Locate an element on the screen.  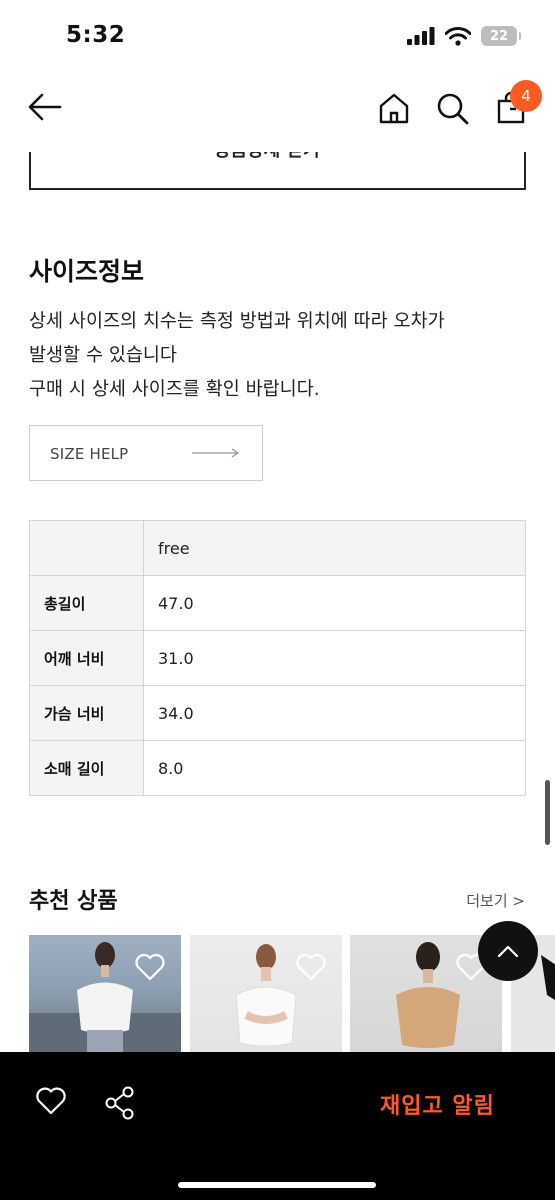
size-row-label: 총길이 is located at coordinates (86, 603).